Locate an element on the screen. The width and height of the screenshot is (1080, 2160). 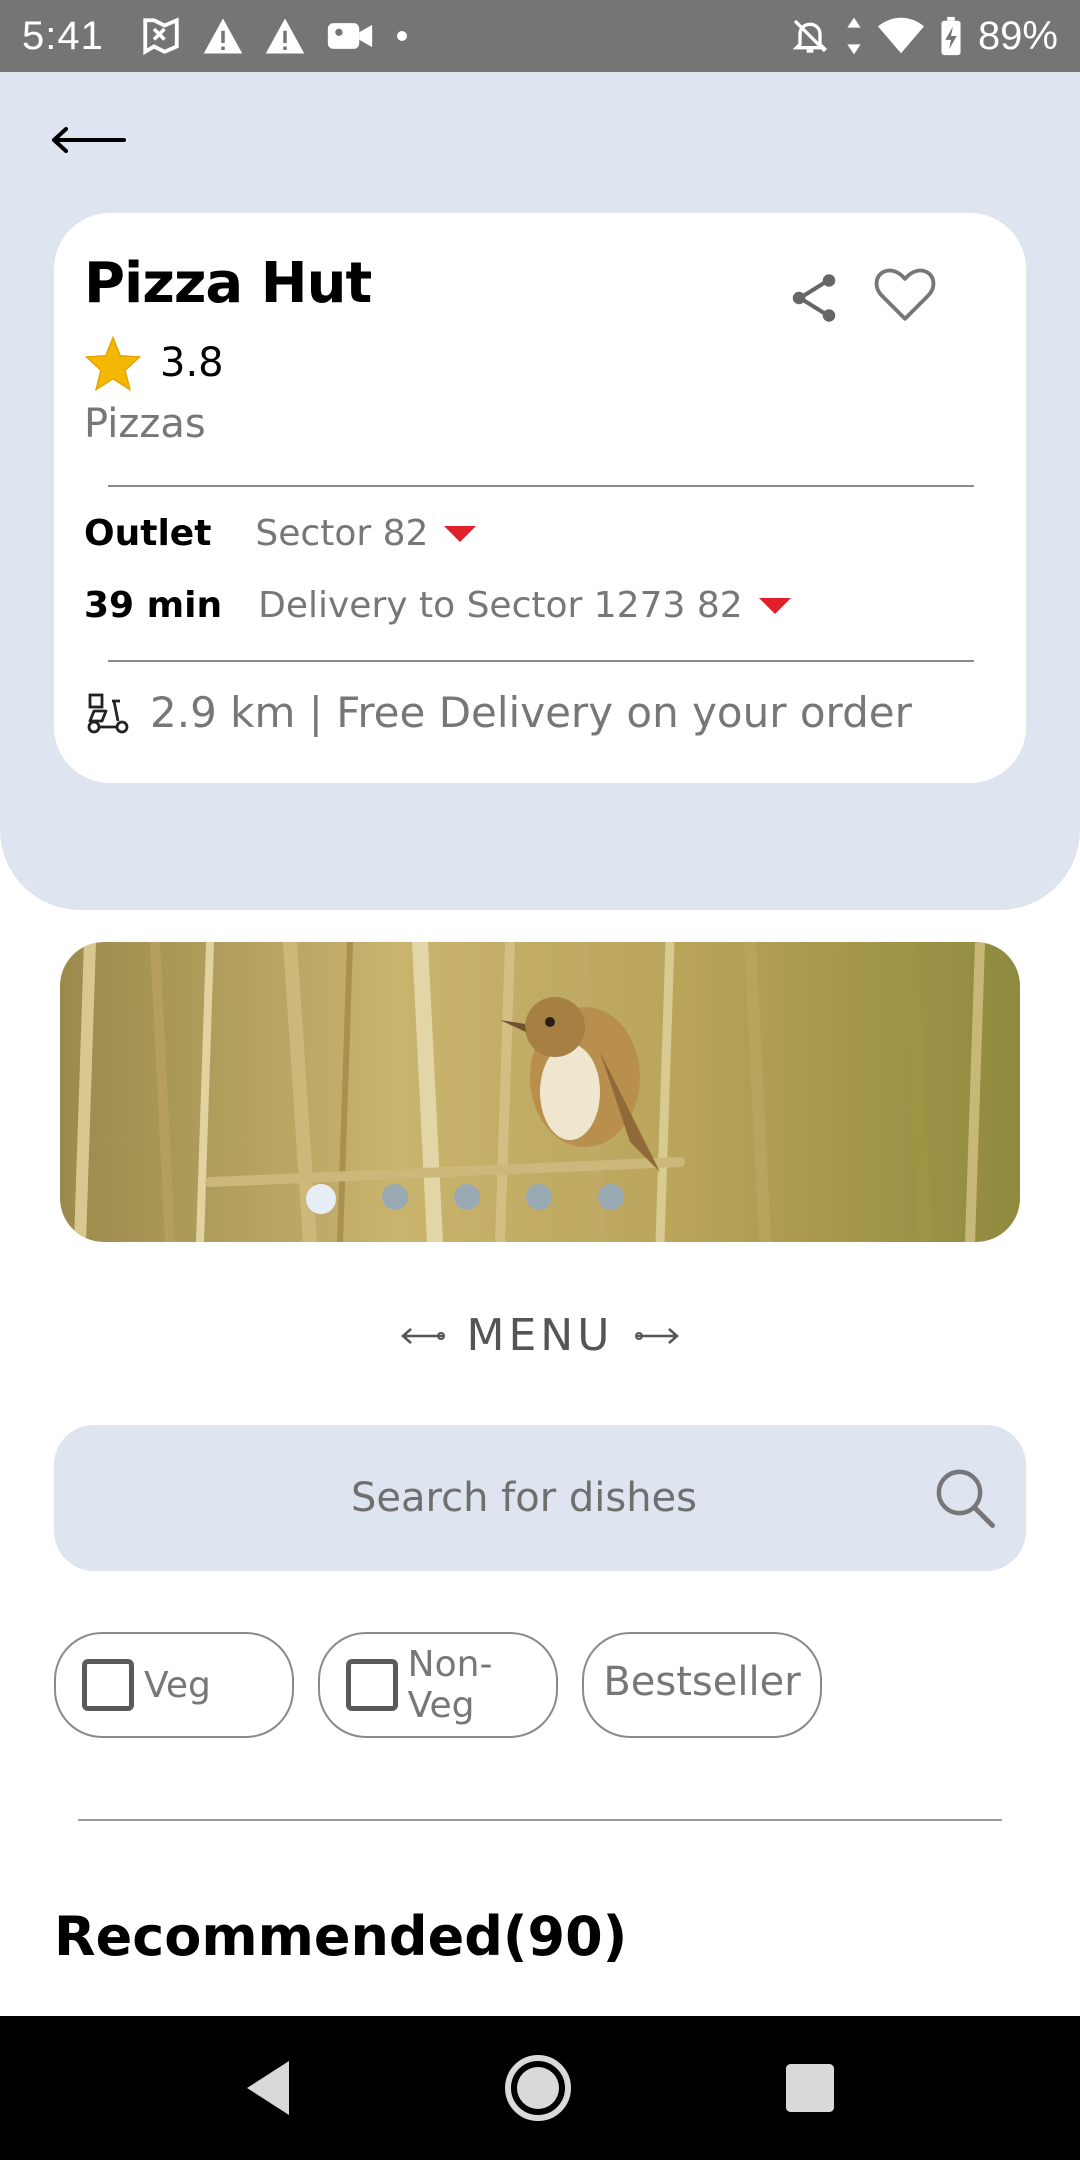
non-veg-label: Non-Veg is located at coordinates (450, 1685).